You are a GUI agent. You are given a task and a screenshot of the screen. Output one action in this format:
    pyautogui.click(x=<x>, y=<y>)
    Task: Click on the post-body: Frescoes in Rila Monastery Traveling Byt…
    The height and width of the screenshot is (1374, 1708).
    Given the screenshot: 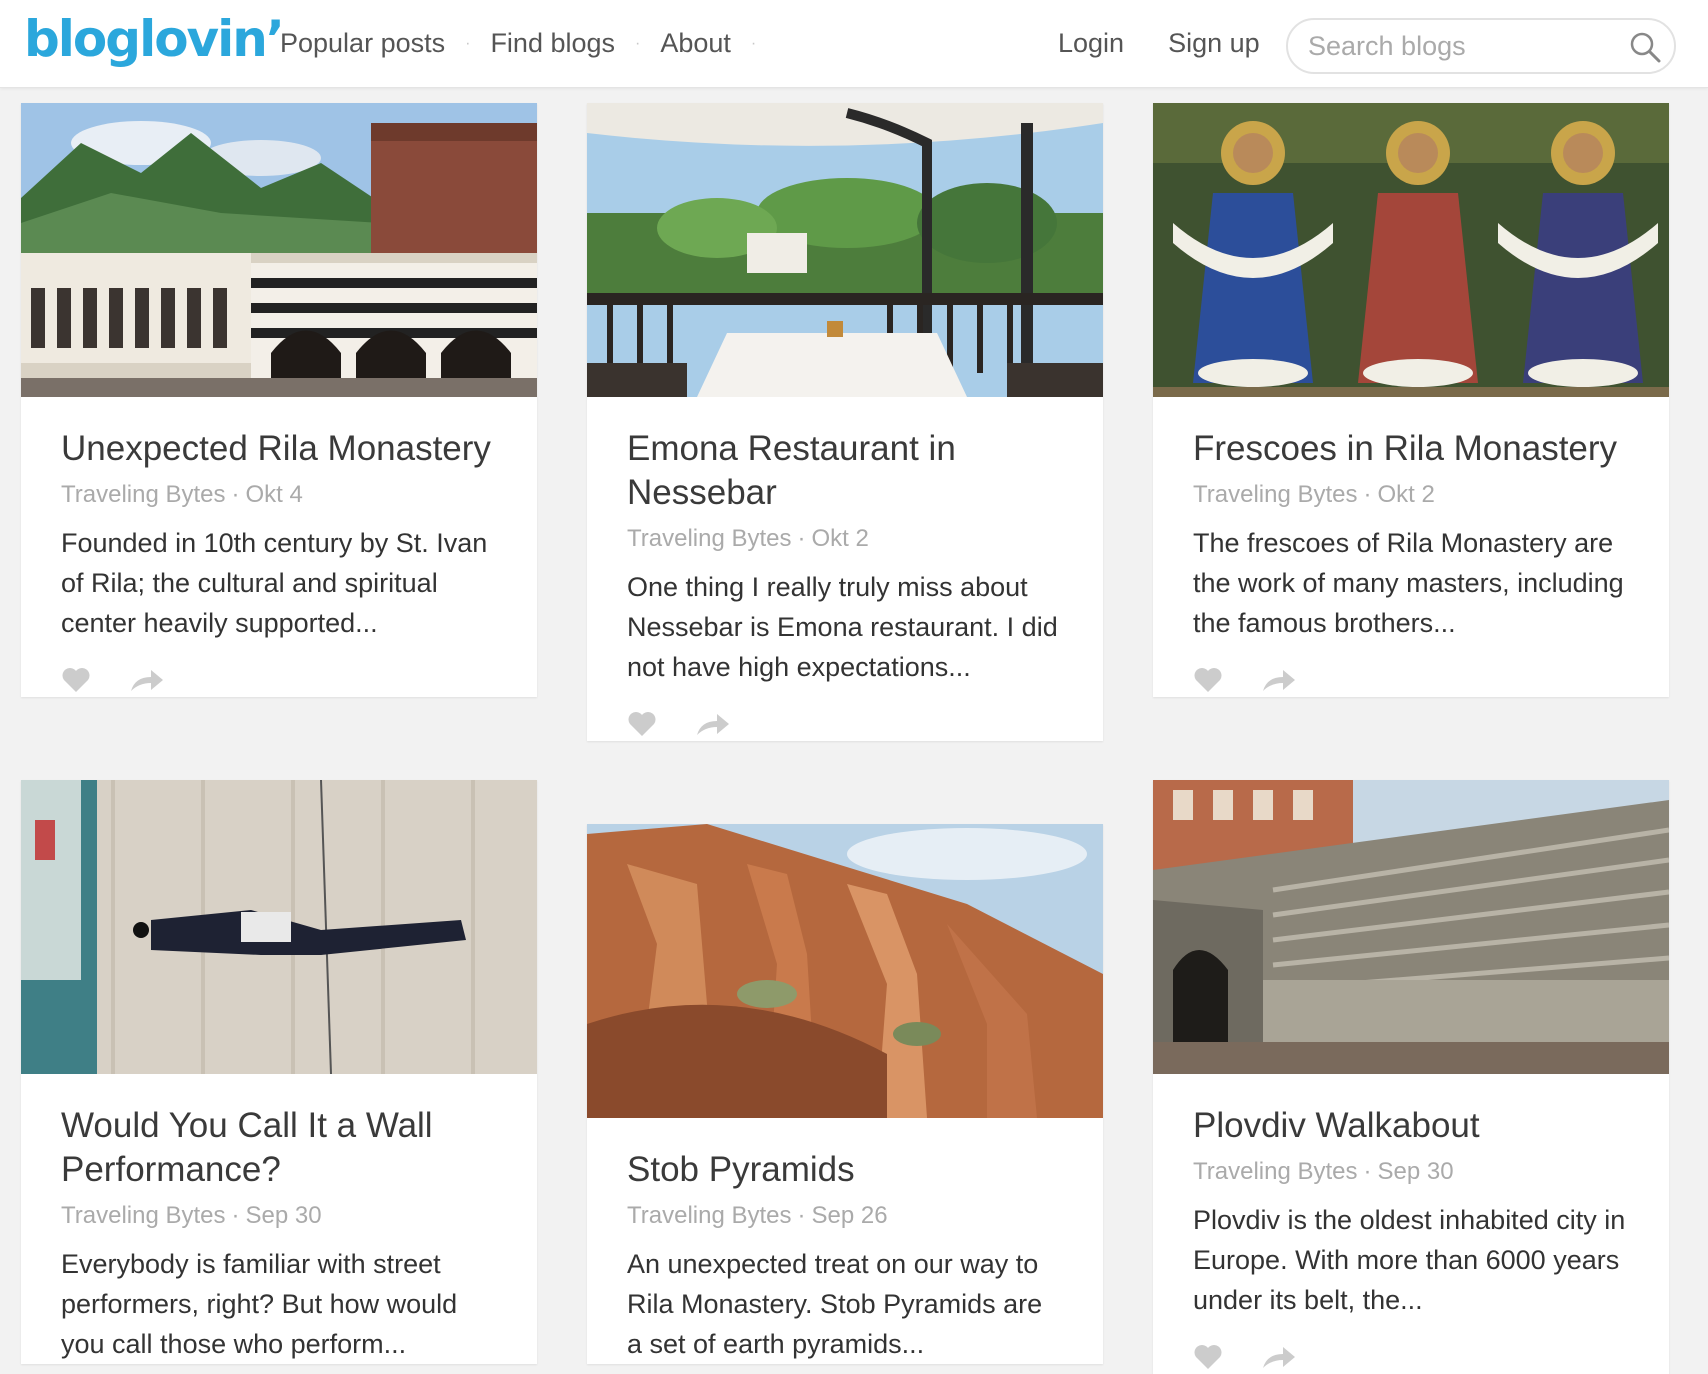 What is the action you would take?
    pyautogui.click(x=1411, y=547)
    